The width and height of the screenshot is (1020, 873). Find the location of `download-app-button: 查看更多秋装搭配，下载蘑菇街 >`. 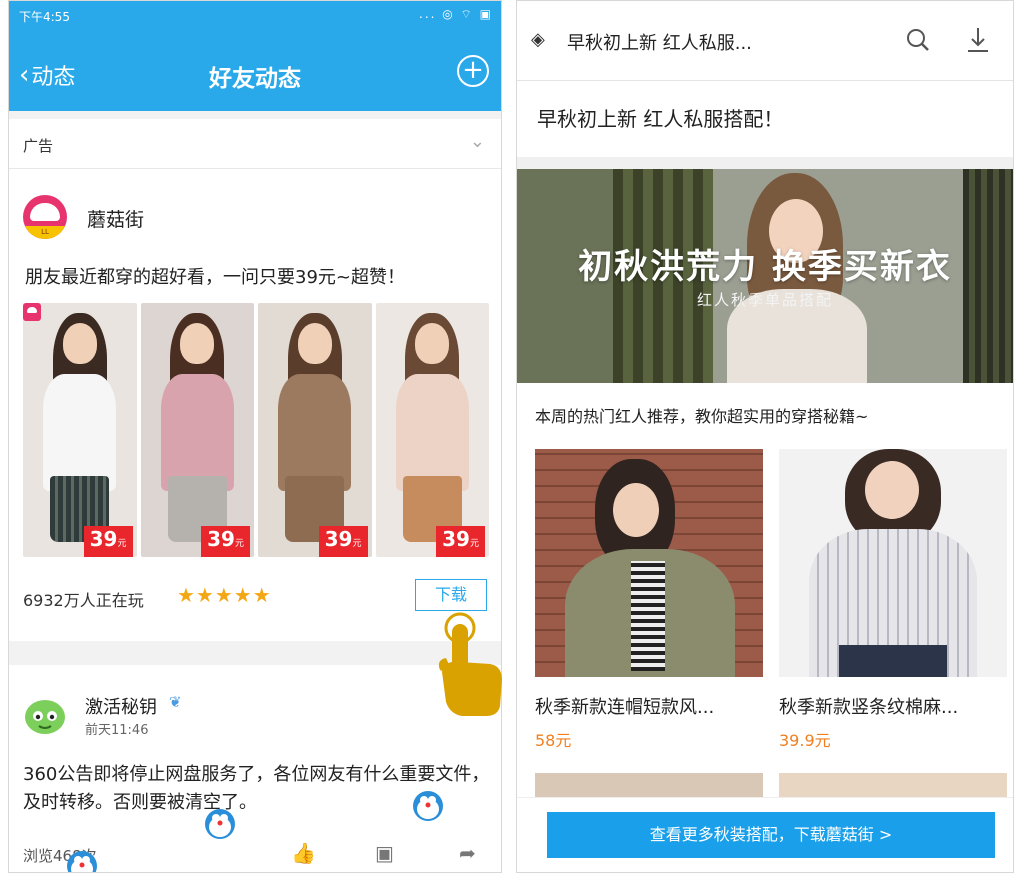

download-app-button: 查看更多秋装搭配，下载蘑菇街 > is located at coordinates (771, 835).